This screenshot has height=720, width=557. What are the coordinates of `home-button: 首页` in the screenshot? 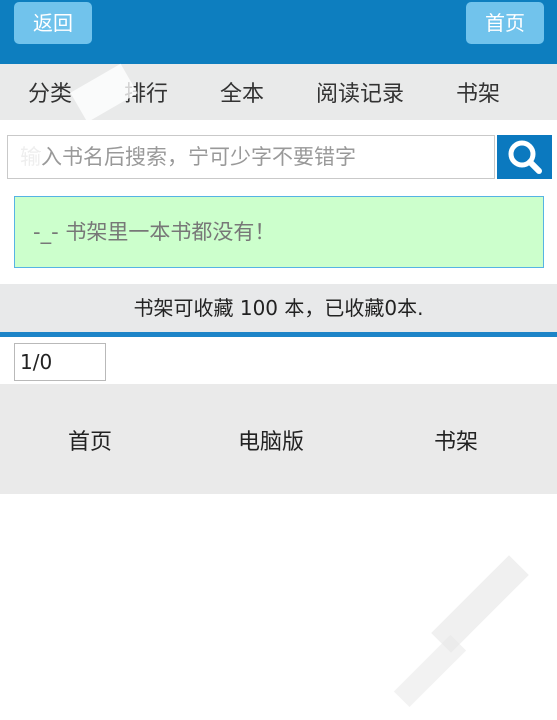 It's located at (505, 23).